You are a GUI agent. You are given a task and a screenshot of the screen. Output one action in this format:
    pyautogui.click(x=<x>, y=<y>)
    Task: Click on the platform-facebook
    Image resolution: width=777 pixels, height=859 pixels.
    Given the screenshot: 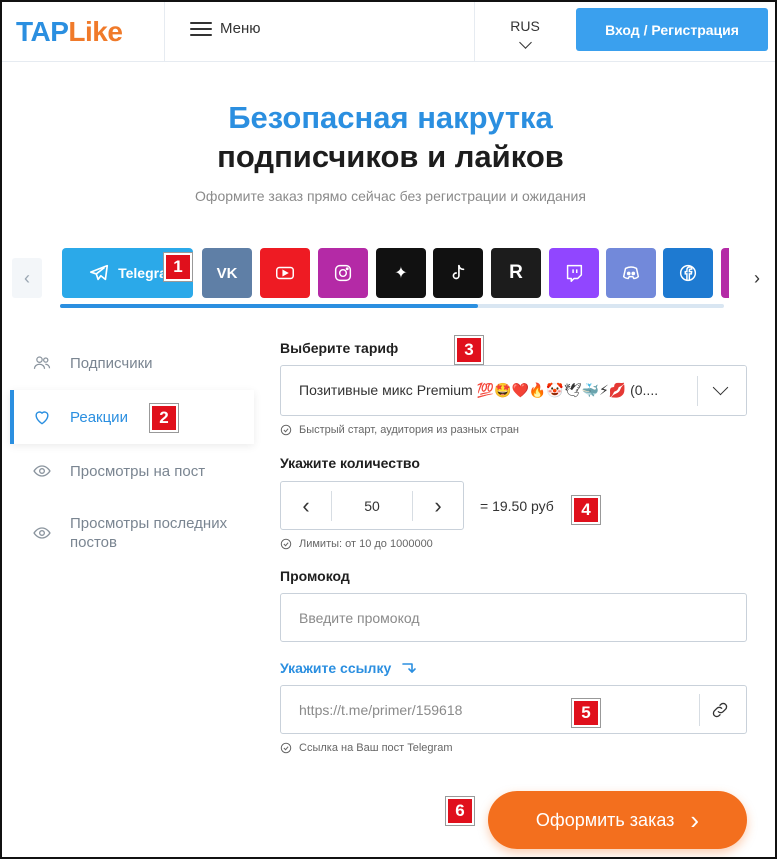 What is the action you would take?
    pyautogui.click(x=688, y=273)
    